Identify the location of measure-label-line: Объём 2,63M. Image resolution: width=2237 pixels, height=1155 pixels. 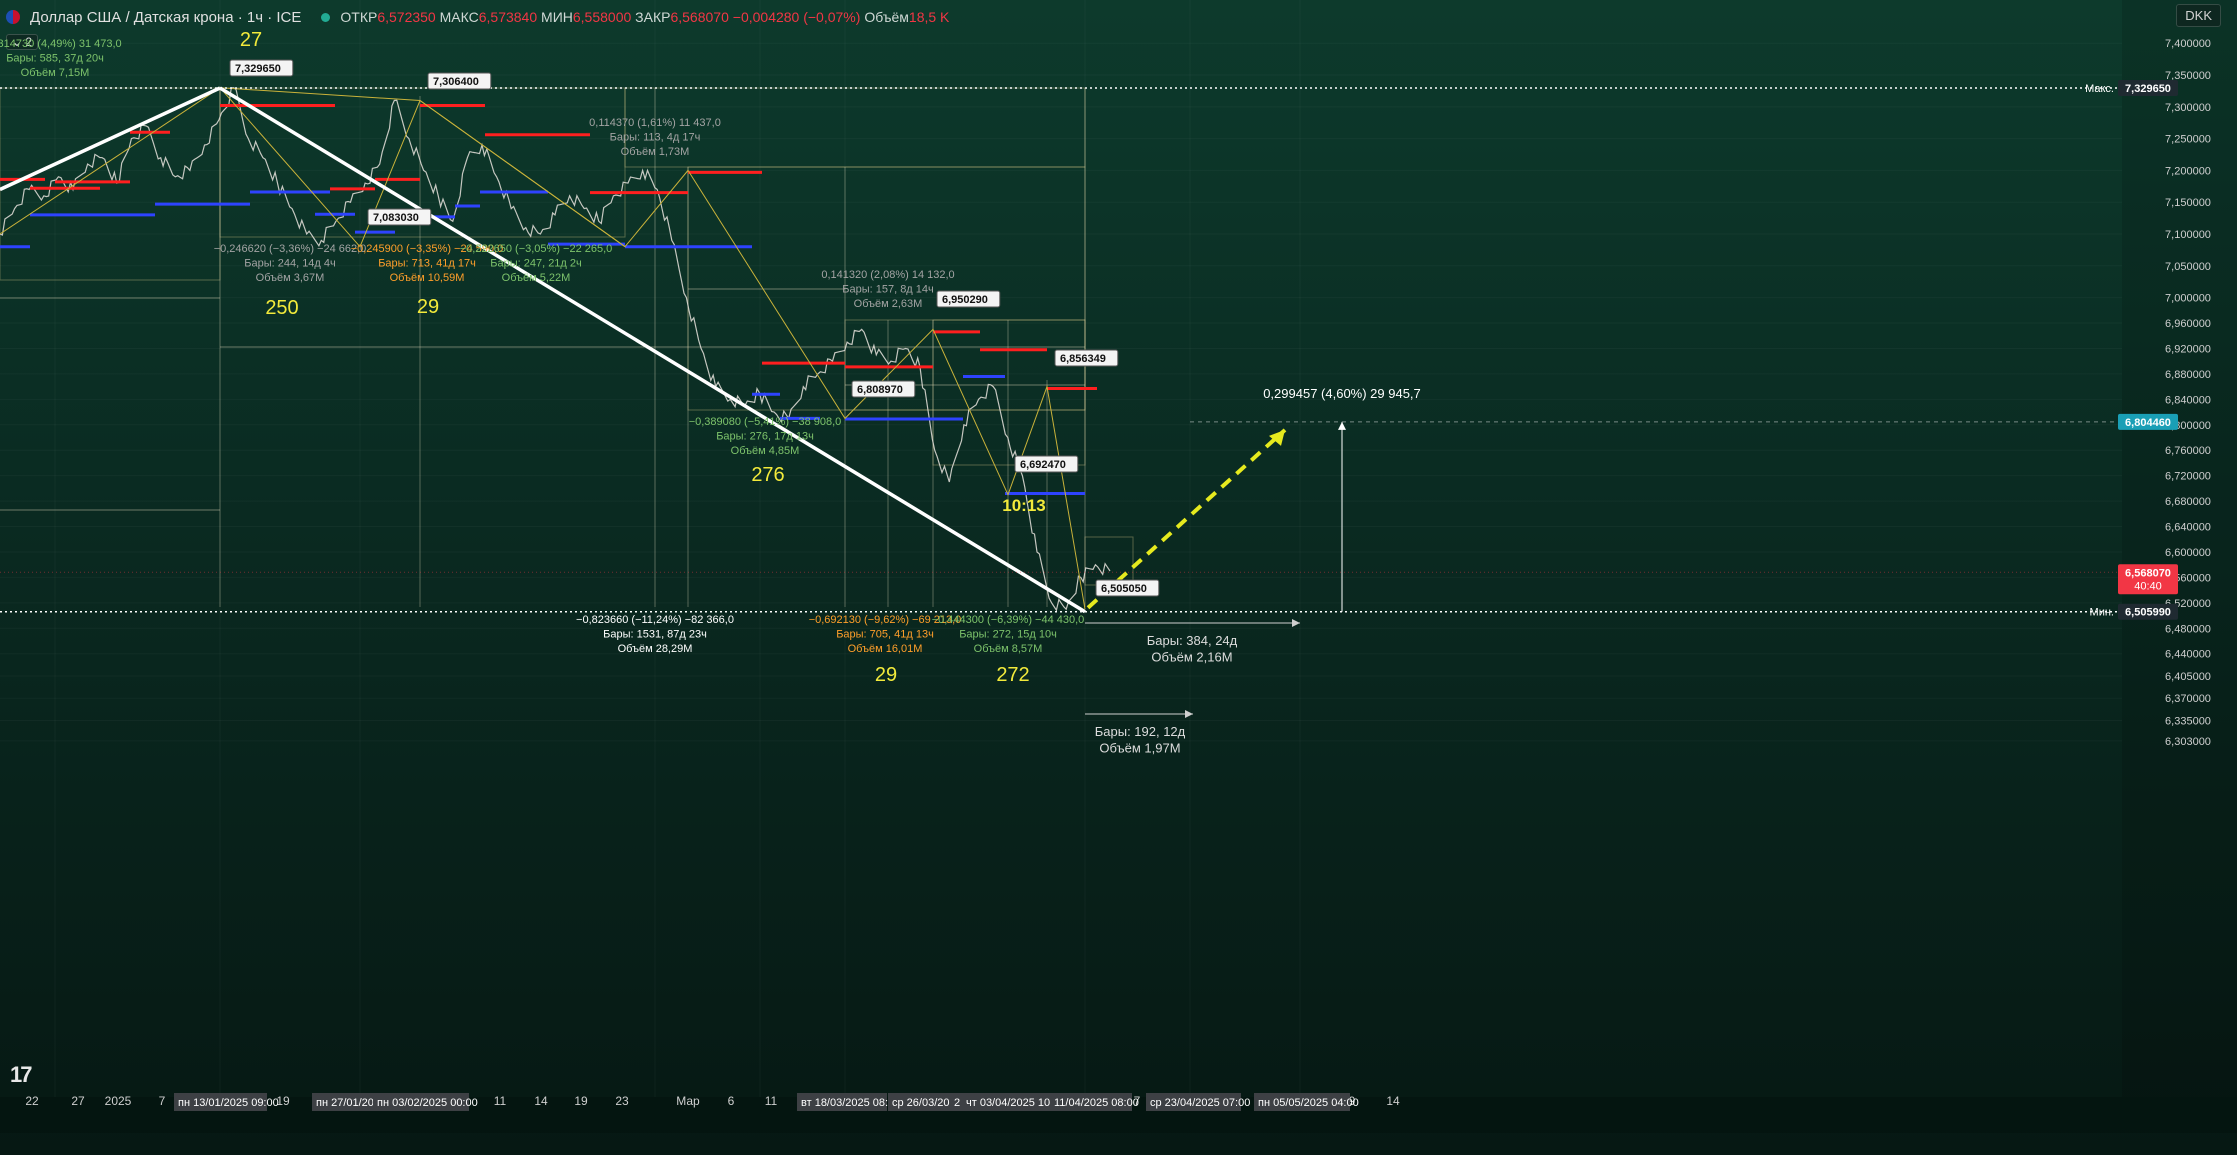
(888, 304).